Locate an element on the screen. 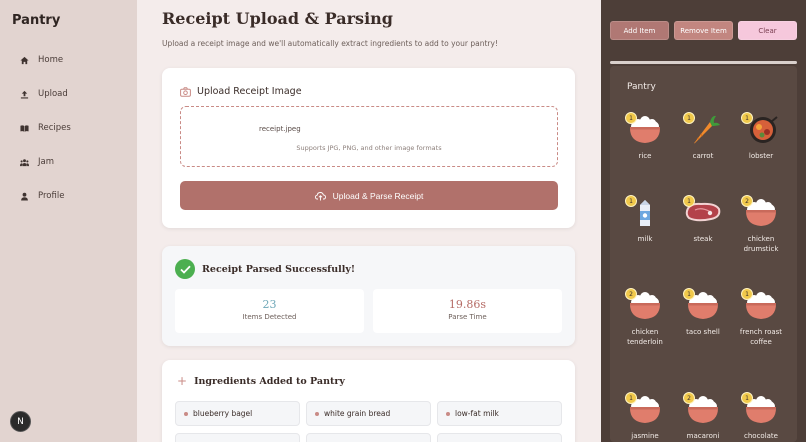 Image resolution: width=806 pixels, height=442 pixels. pantry-item-milk: 1 milk is located at coordinates (645, 219).